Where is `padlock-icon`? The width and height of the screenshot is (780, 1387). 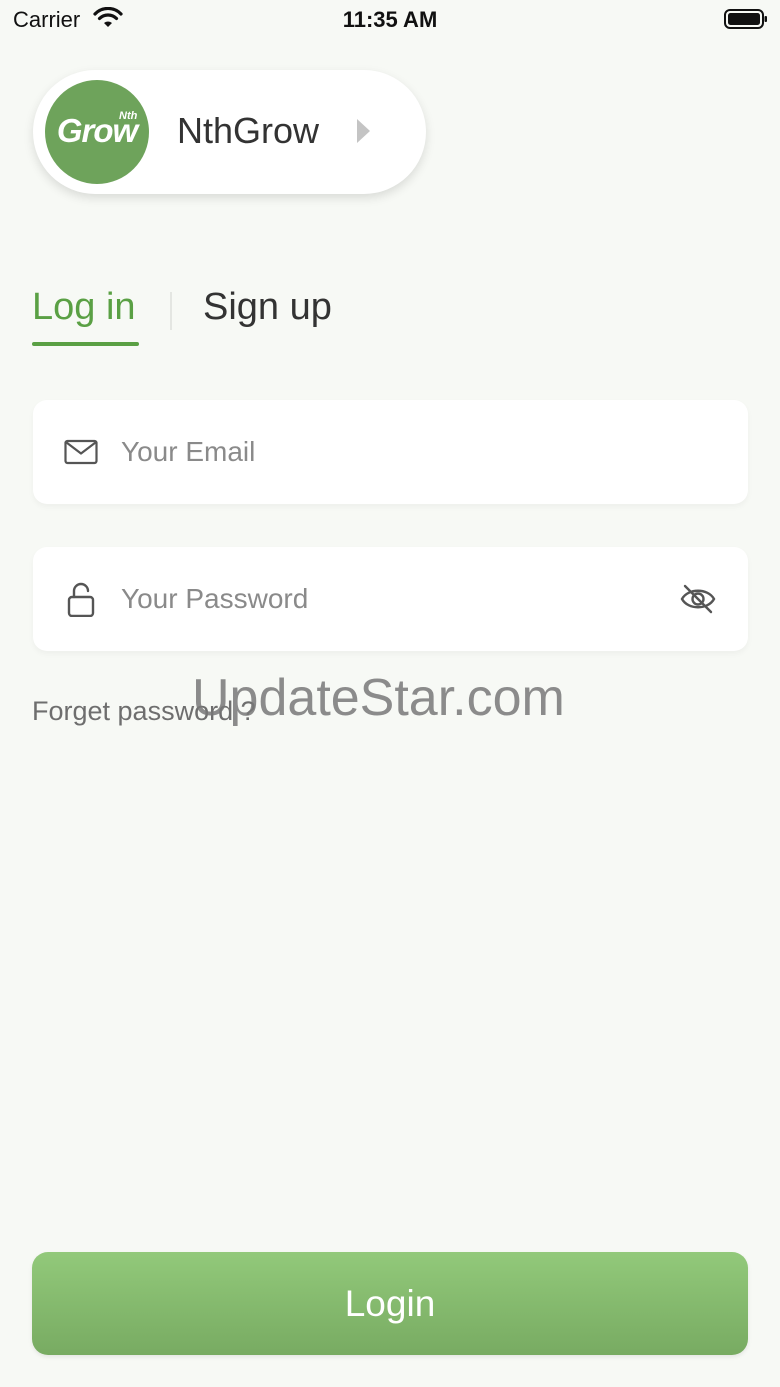 padlock-icon is located at coordinates (81, 599).